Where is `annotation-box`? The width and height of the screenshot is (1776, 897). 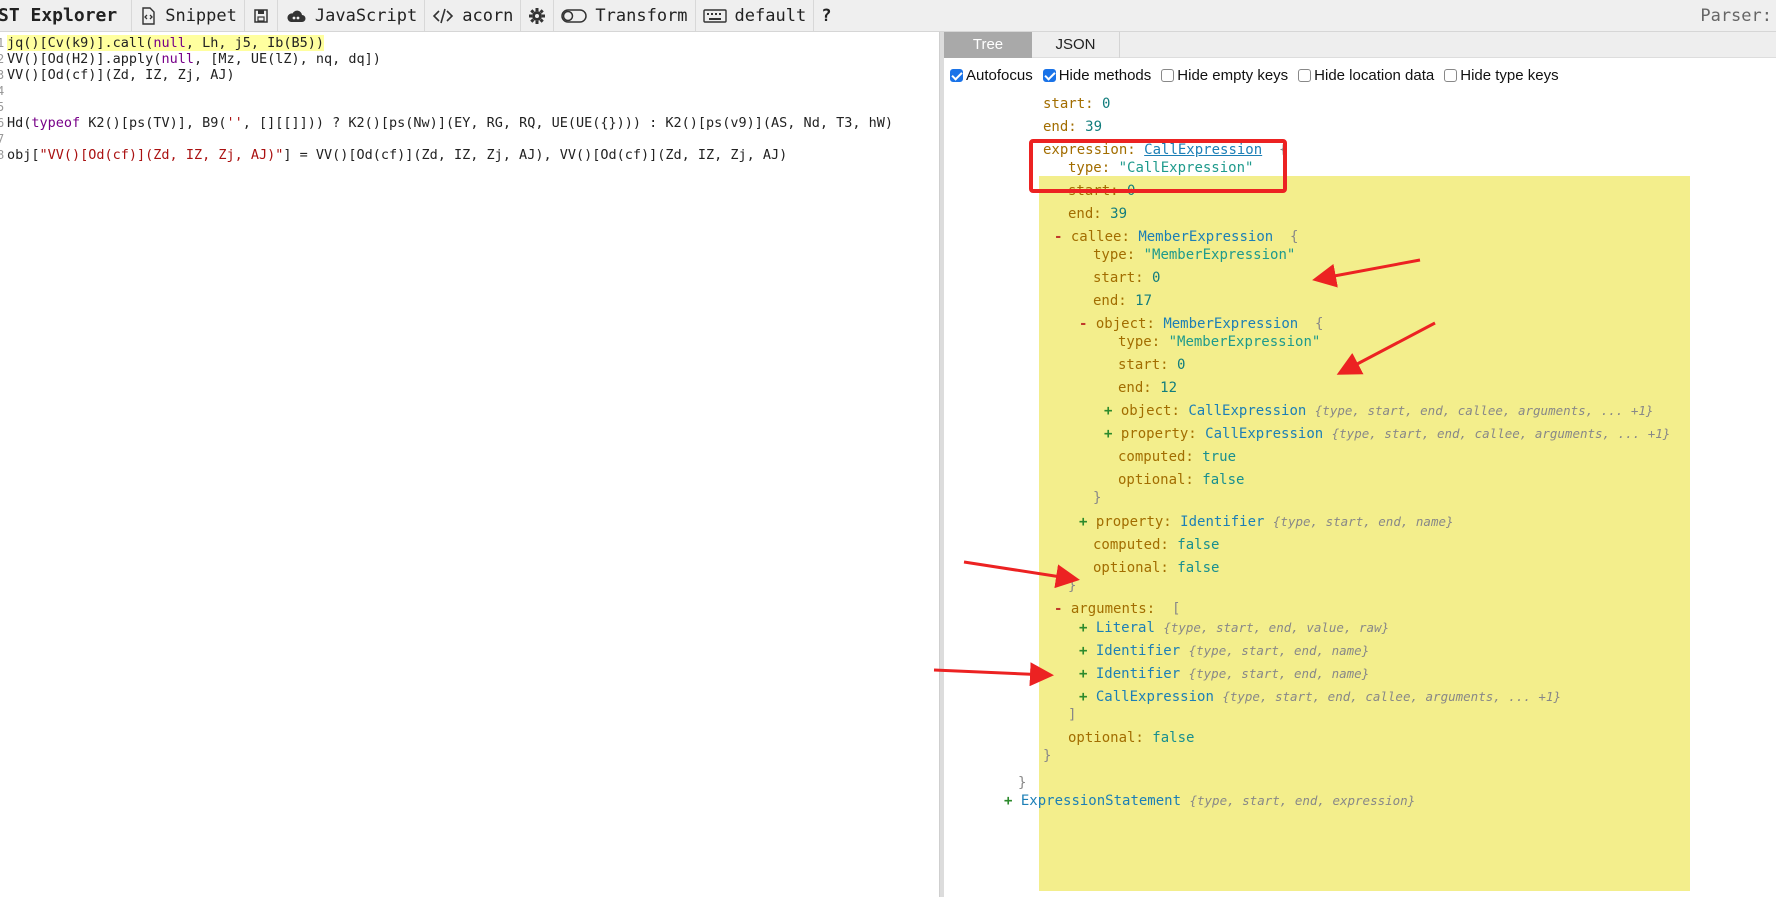 annotation-box is located at coordinates (1158, 166).